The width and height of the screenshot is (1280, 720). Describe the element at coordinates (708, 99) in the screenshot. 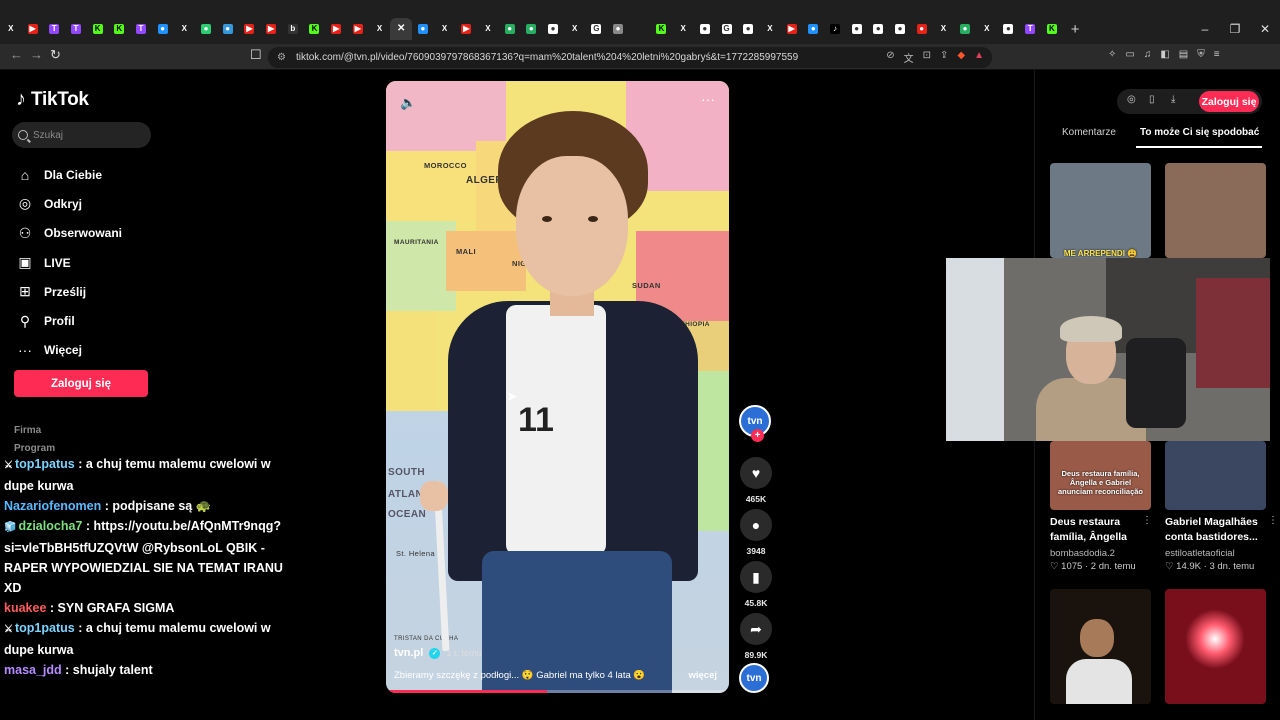

I see `more-options-icon: ···` at that location.